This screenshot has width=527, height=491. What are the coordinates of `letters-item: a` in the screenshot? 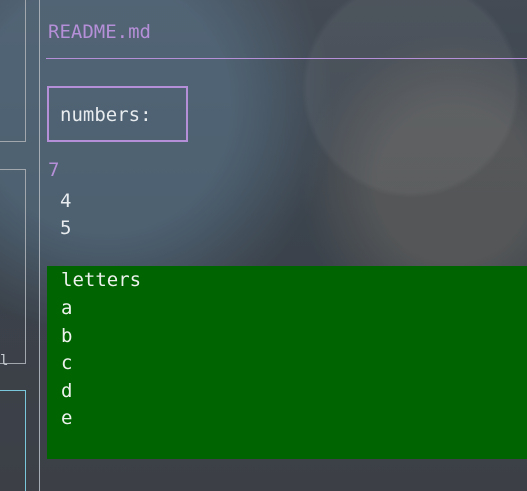 It's located at (67, 308).